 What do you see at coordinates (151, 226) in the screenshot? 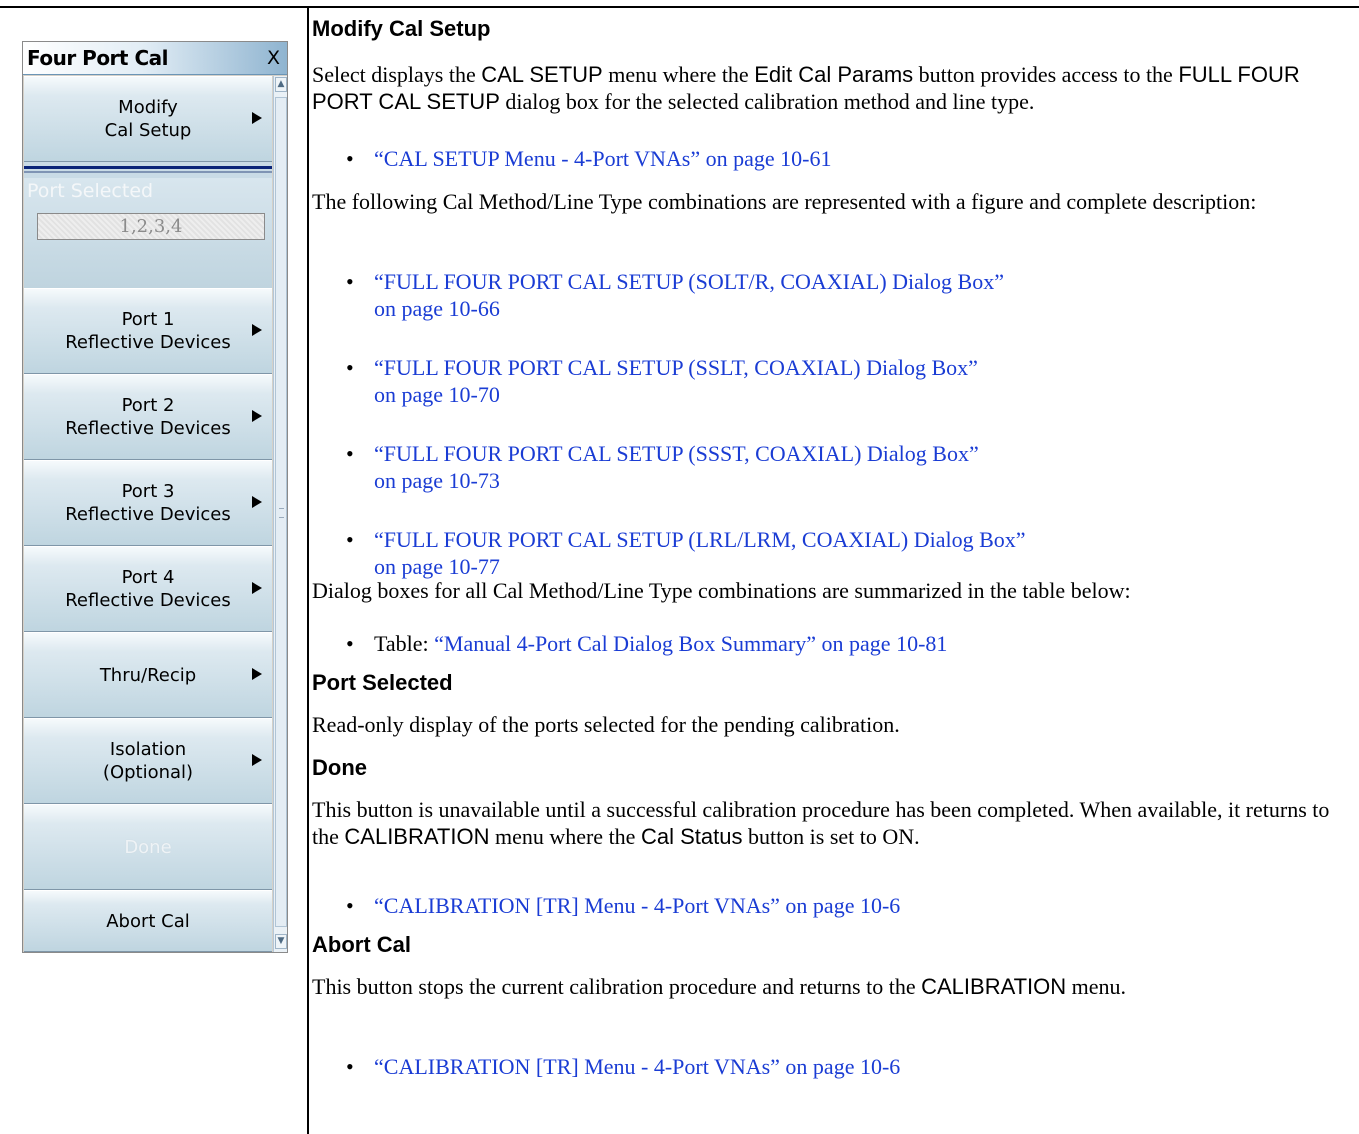
I see `port-selected-field: 1,2,3,4` at bounding box center [151, 226].